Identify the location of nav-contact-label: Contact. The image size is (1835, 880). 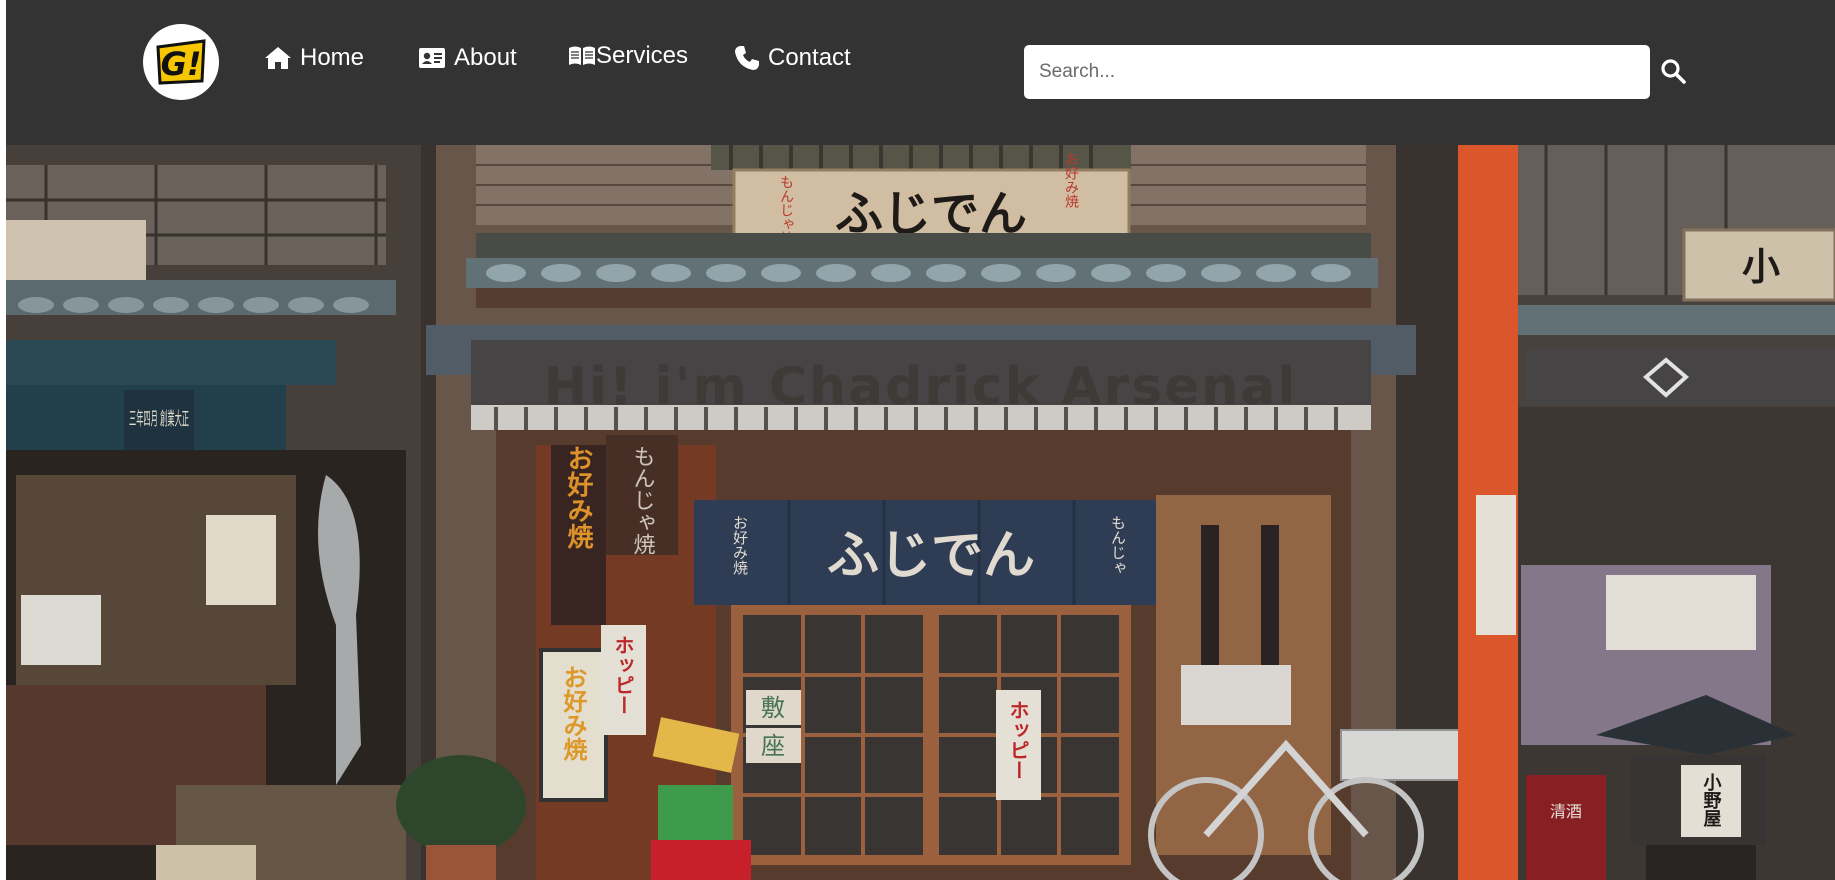
(809, 57).